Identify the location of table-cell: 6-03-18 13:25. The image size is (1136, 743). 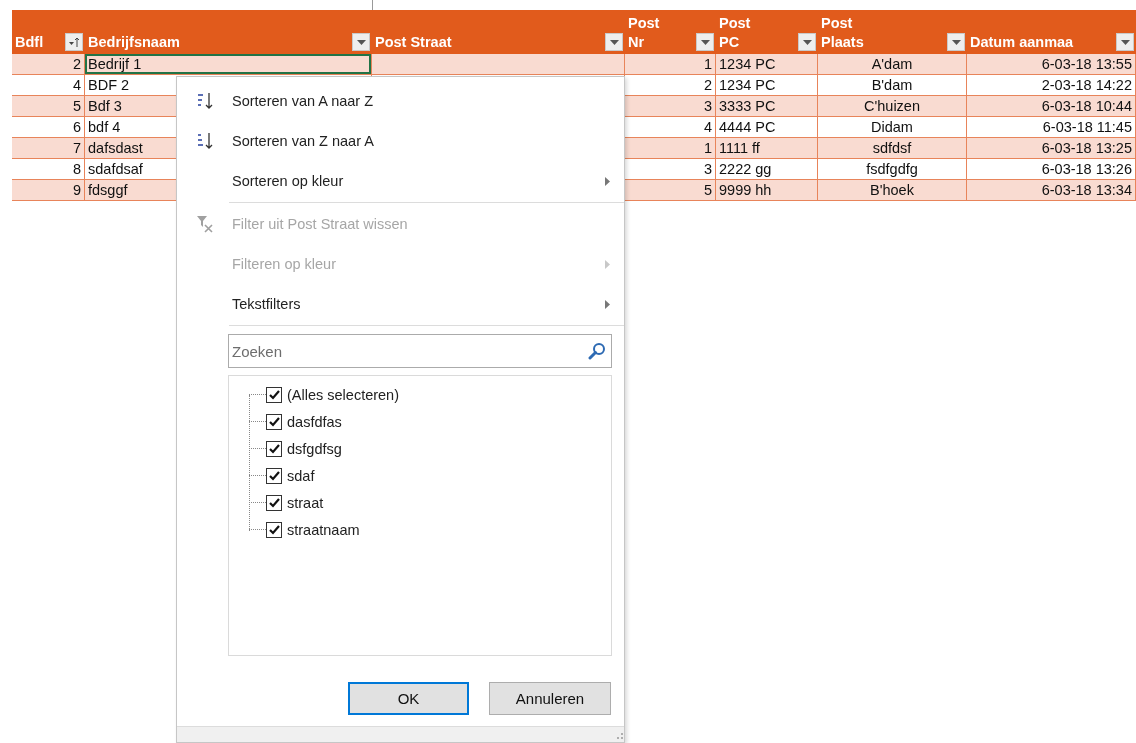
(1051, 148).